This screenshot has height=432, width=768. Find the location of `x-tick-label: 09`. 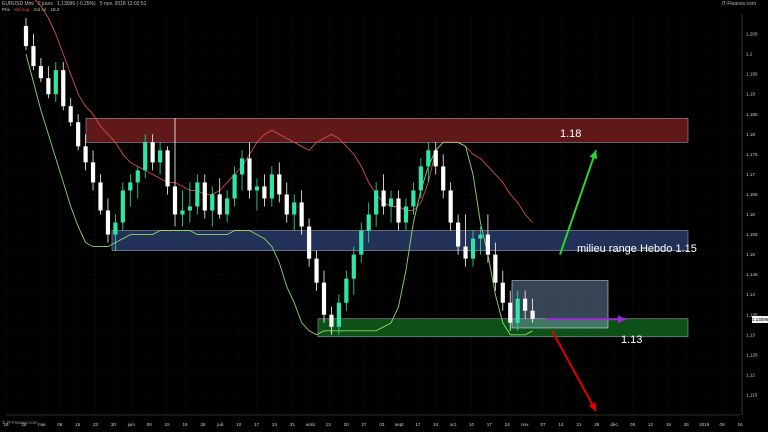

x-tick-label: 09 is located at coordinates (723, 424).